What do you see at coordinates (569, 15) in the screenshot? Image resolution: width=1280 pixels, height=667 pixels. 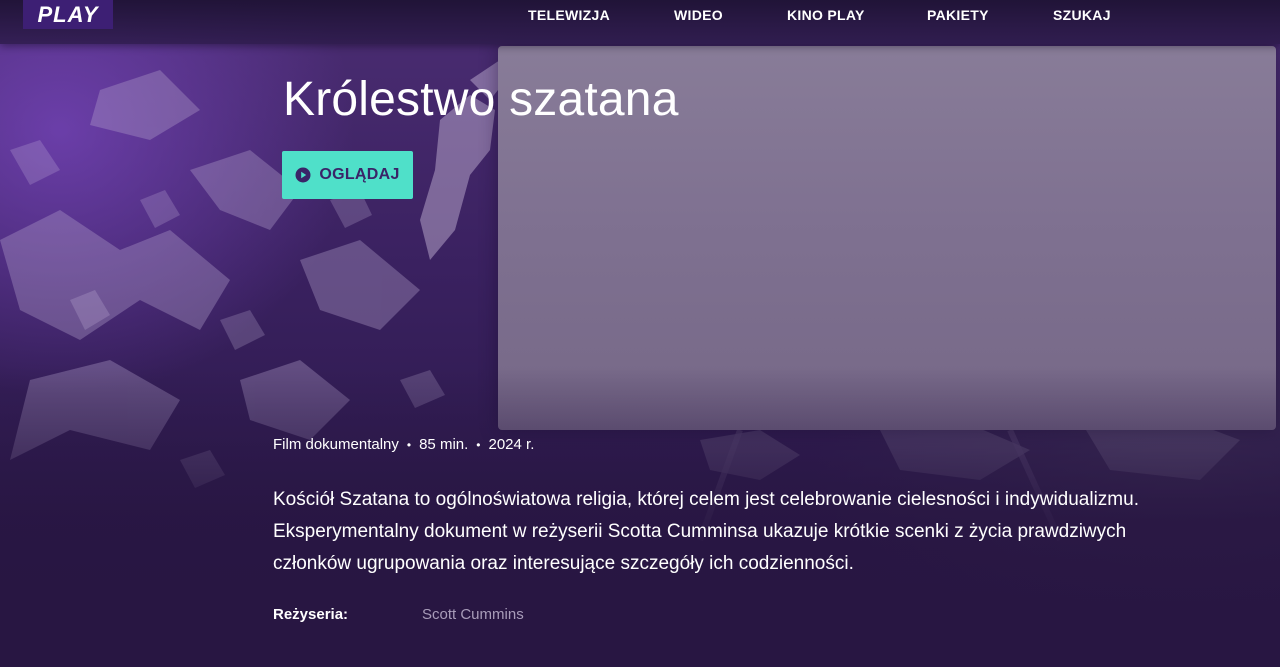 I see `nav-item-telewizja: TELEWIZJA` at bounding box center [569, 15].